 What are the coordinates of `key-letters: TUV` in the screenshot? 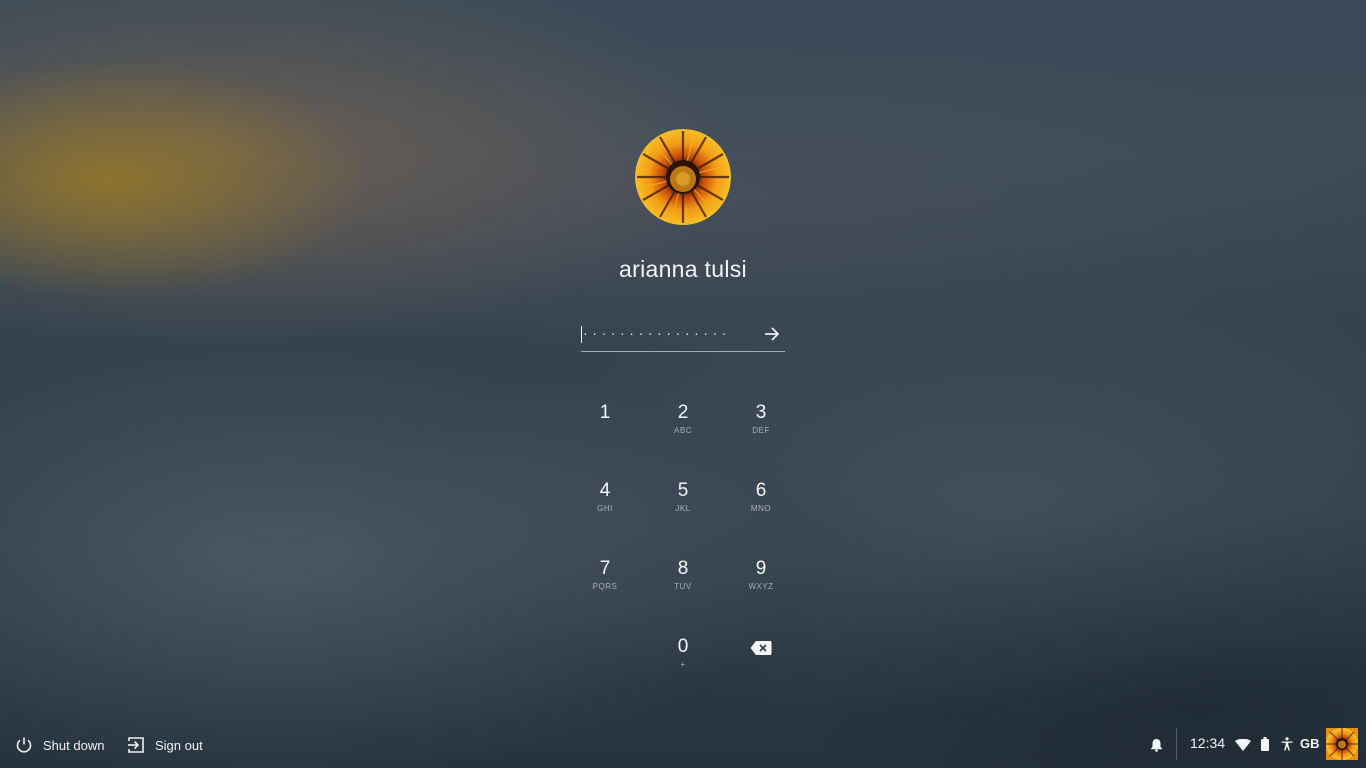 It's located at (683, 586).